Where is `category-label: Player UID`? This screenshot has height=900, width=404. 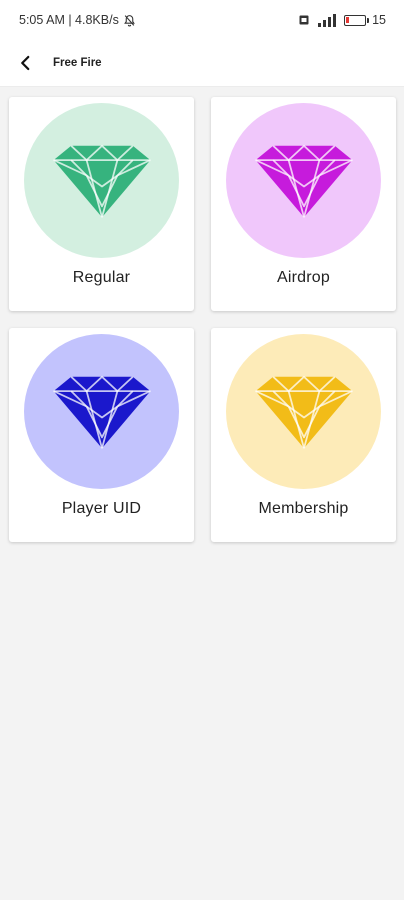
category-label: Player UID is located at coordinates (101, 508).